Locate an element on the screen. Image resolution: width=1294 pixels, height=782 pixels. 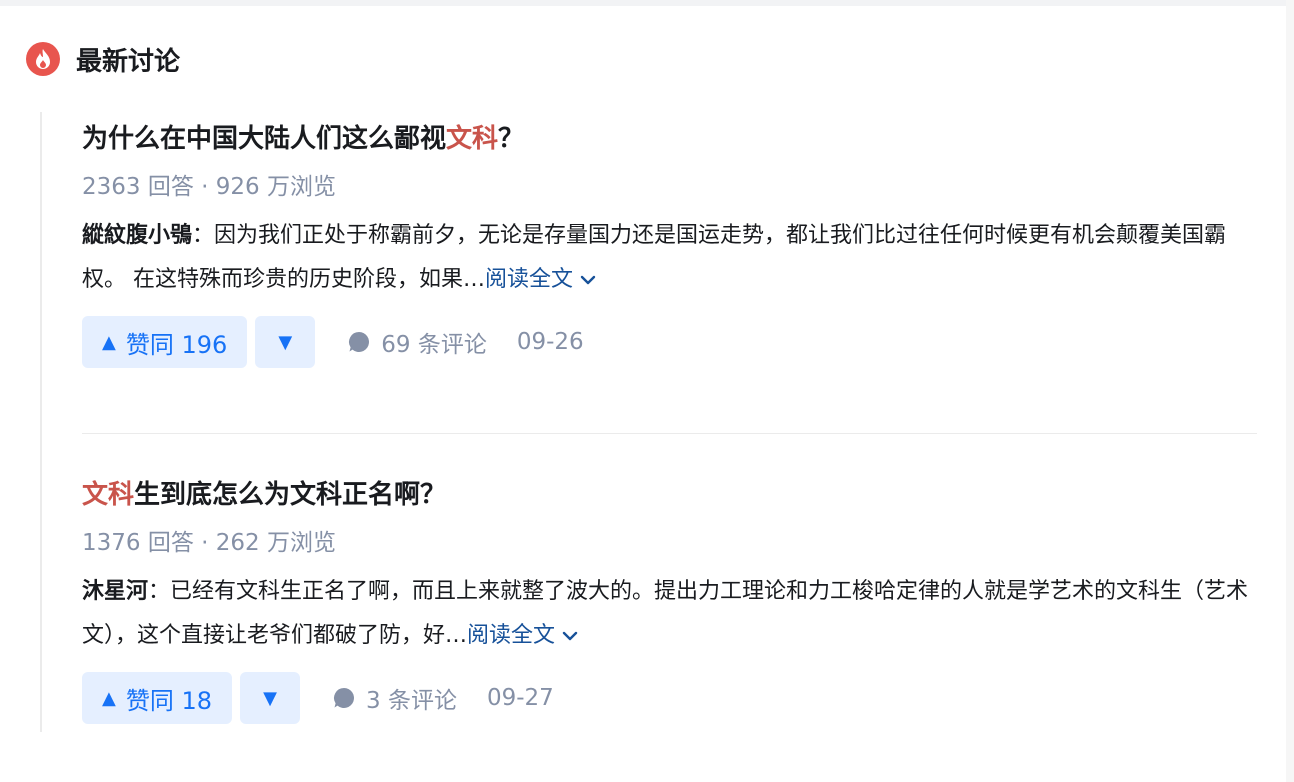
comments-button: 69 条评论 is located at coordinates (417, 342).